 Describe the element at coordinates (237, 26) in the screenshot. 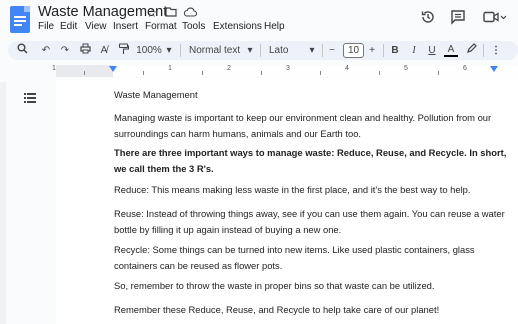

I see `menu-extensions: Extensions` at that location.